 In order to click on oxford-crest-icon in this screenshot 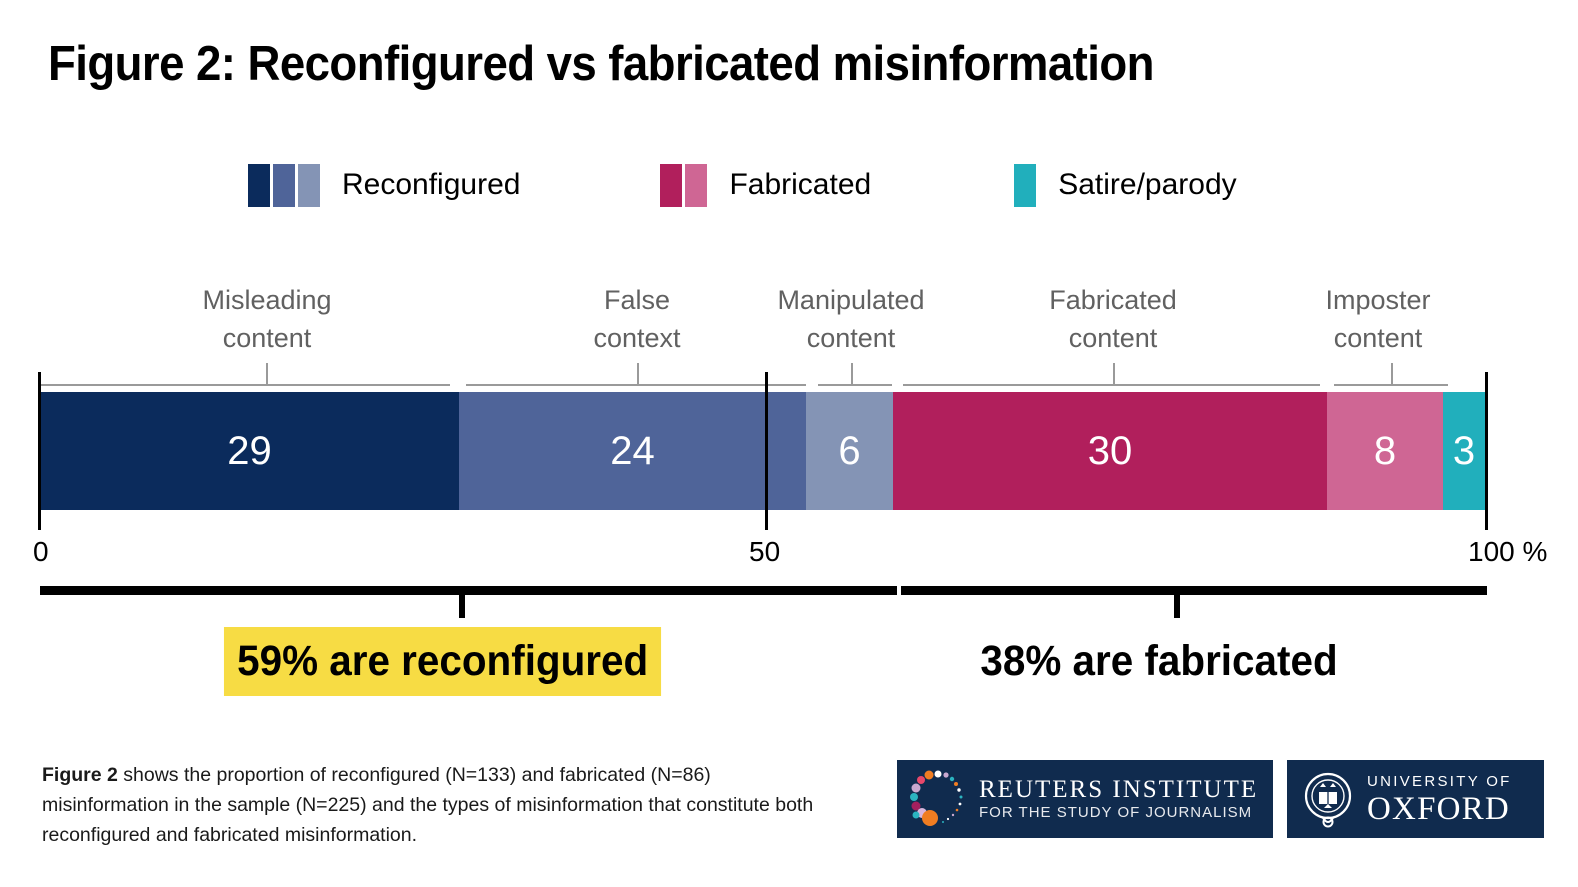, I will do `click(1328, 800)`.